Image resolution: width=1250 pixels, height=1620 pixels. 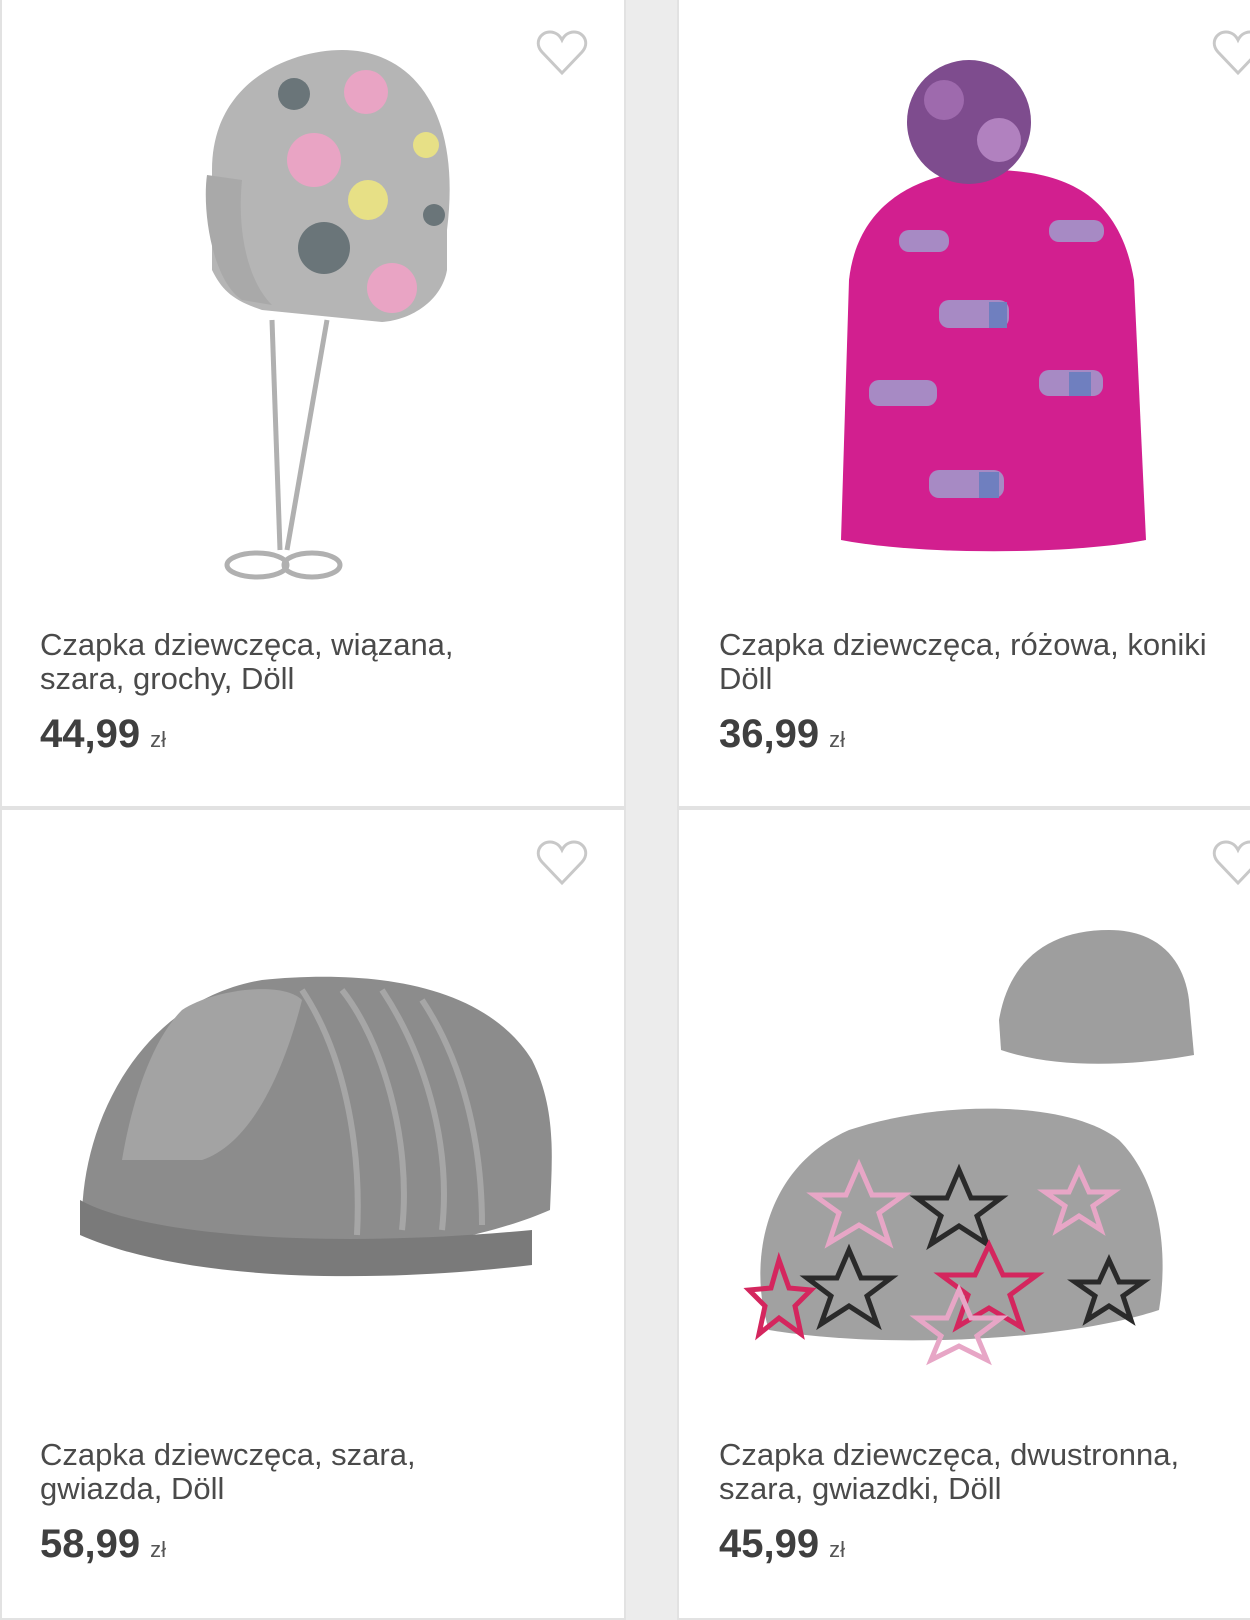 I want to click on product-price: 58,99 zł, so click(x=103, y=1544).